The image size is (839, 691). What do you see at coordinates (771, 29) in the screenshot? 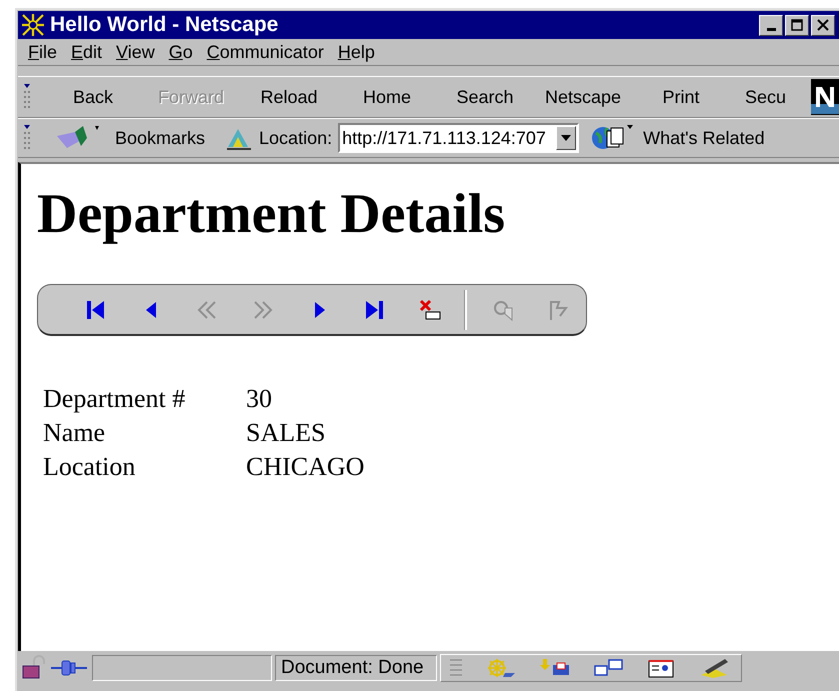
I see `minimize-icon` at bounding box center [771, 29].